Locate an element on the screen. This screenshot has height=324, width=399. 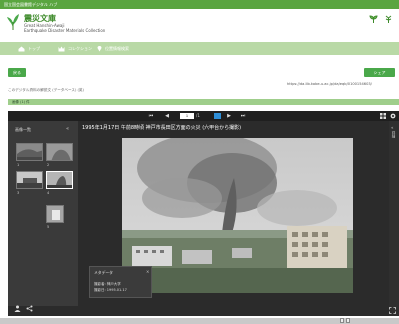
nav-item-location-search: 位置情報検索 is located at coordinates (113, 48).